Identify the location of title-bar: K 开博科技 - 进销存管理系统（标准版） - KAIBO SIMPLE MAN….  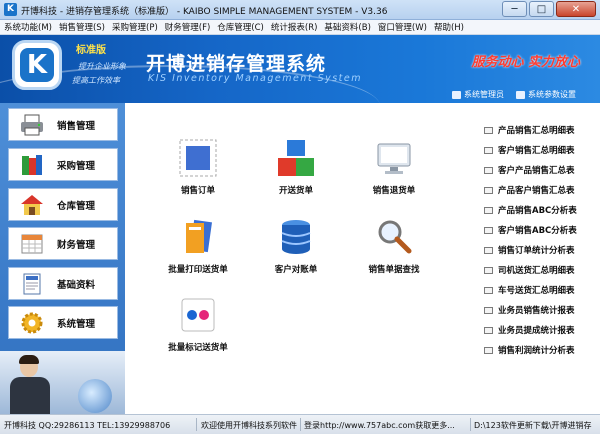
(300, 10).